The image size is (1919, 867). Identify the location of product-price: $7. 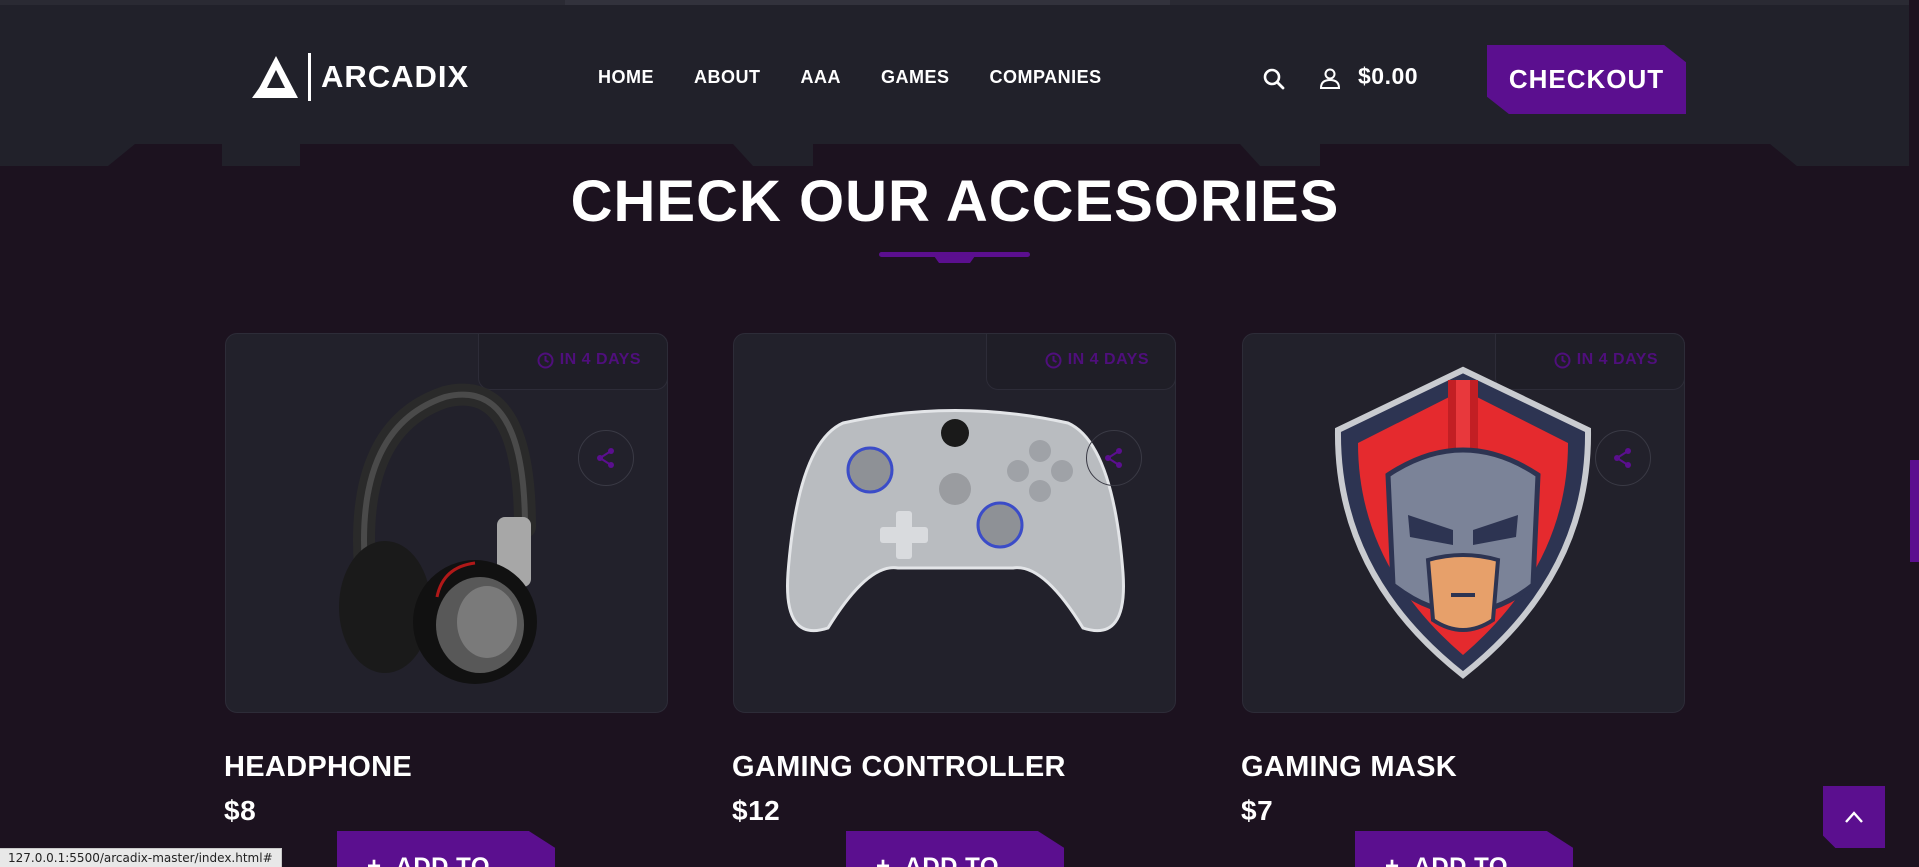
(1257, 810).